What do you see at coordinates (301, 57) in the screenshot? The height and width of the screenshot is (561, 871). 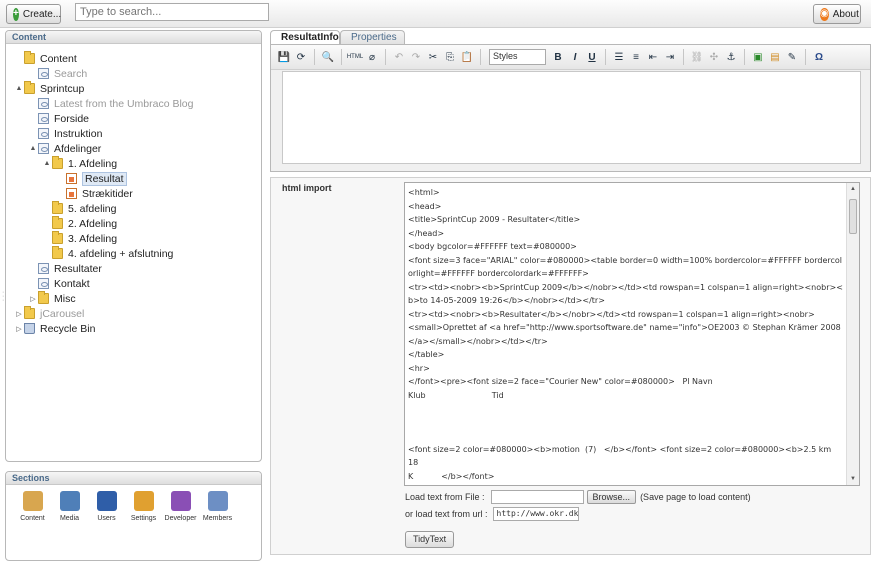 I see `save-publish-icon: ⟳` at bounding box center [301, 57].